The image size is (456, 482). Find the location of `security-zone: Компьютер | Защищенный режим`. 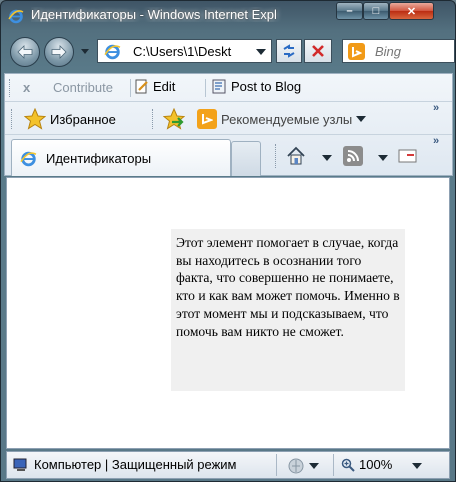

security-zone: Компьютер | Защищенный режим is located at coordinates (125, 464).